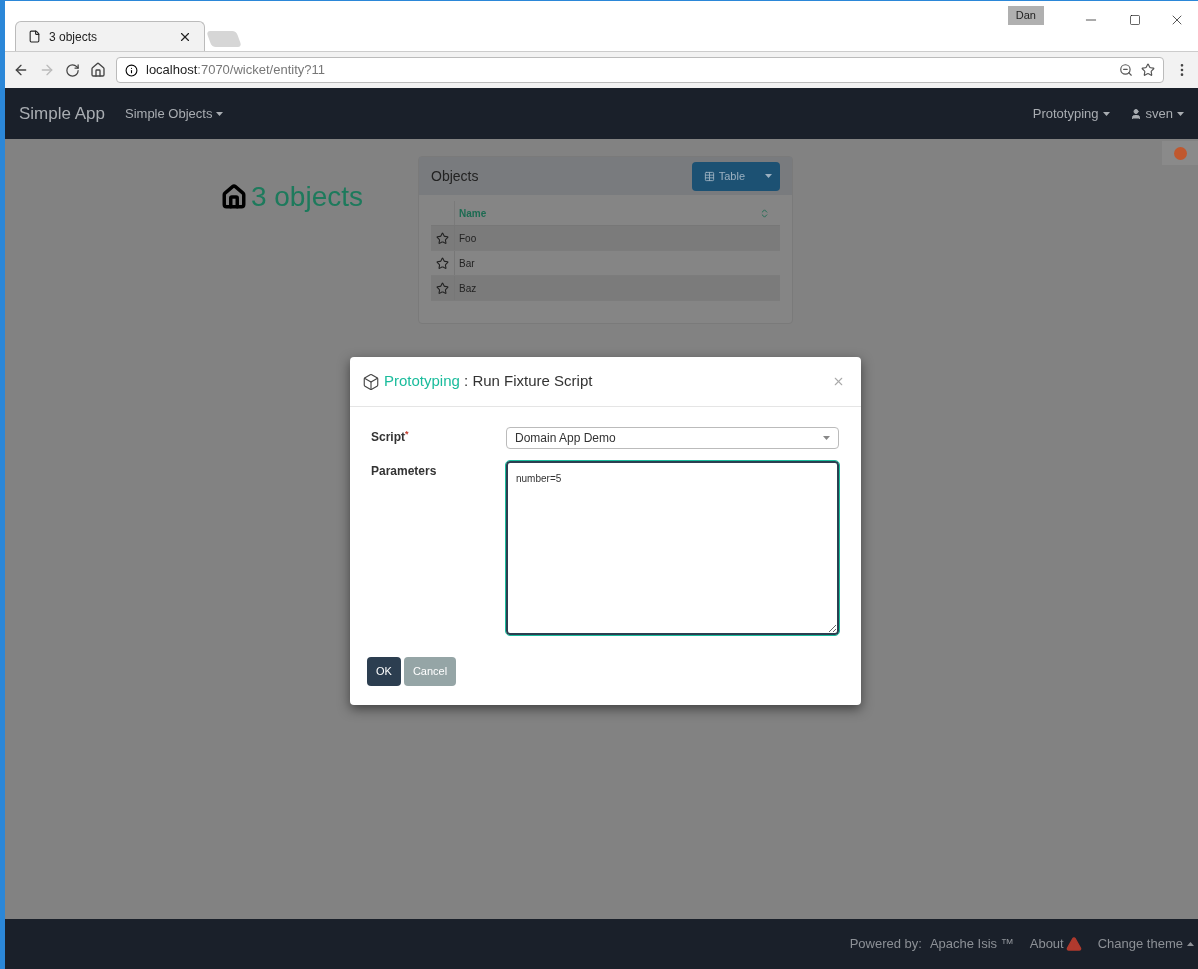 This screenshot has width=1198, height=969. I want to click on table-cell-text: Baz, so click(468, 288).